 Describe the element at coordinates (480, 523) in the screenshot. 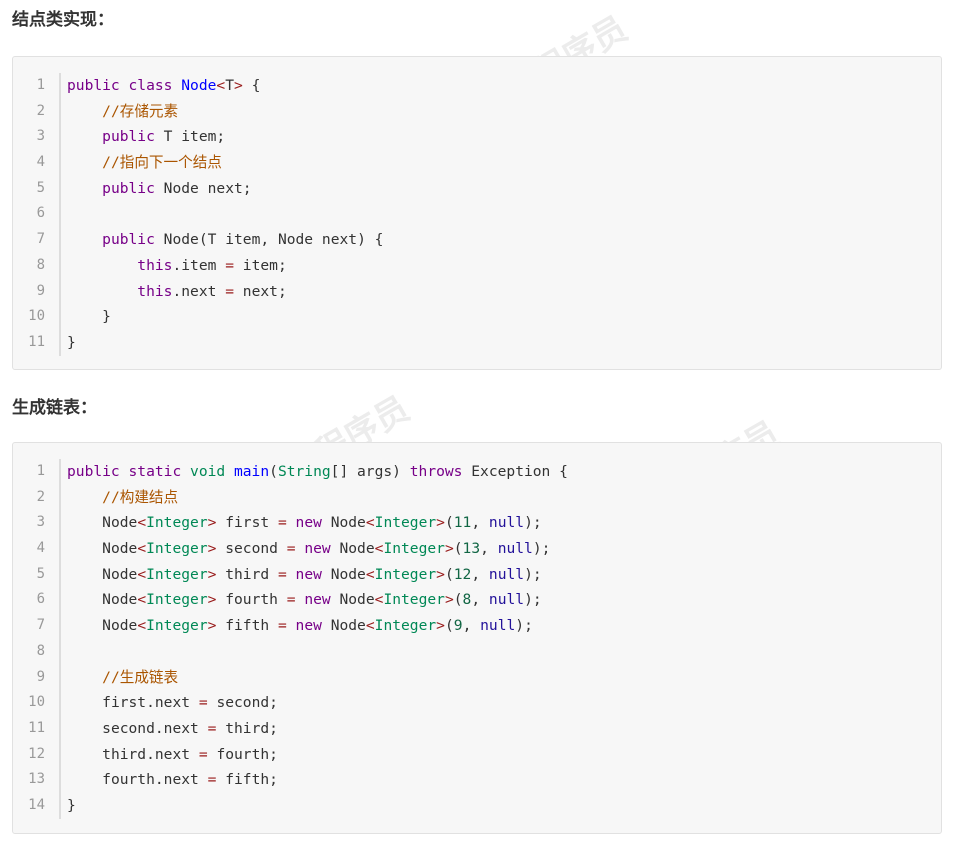

I see `code-token-punct: ,` at that location.